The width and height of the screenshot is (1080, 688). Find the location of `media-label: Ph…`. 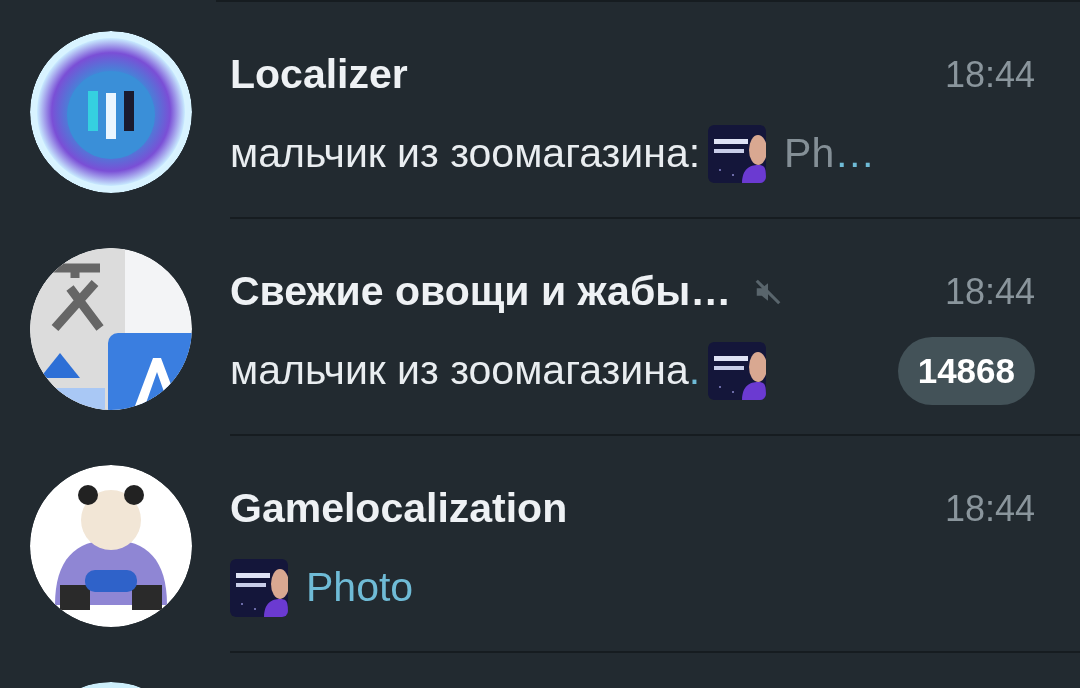

media-label: Ph… is located at coordinates (830, 154).